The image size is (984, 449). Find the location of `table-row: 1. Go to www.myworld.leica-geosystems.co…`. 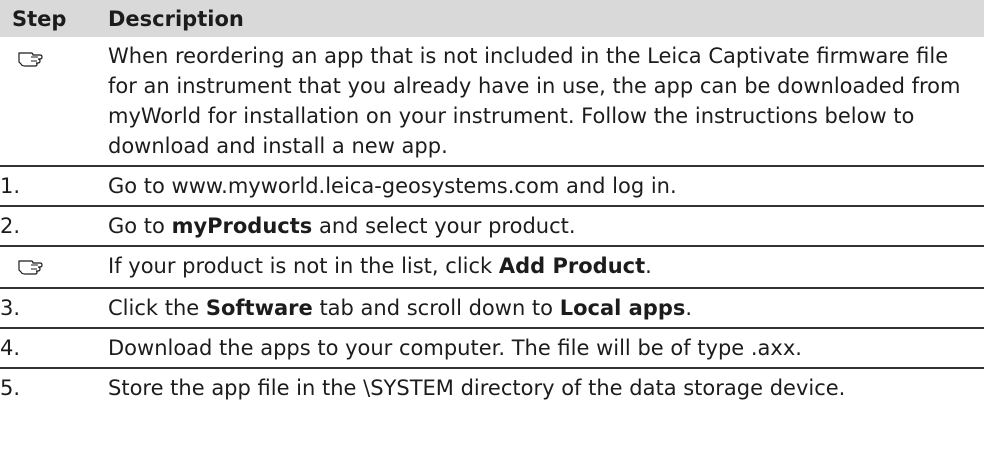

table-row: 1. Go to www.myworld.leica-geosystems.co… is located at coordinates (492, 186).